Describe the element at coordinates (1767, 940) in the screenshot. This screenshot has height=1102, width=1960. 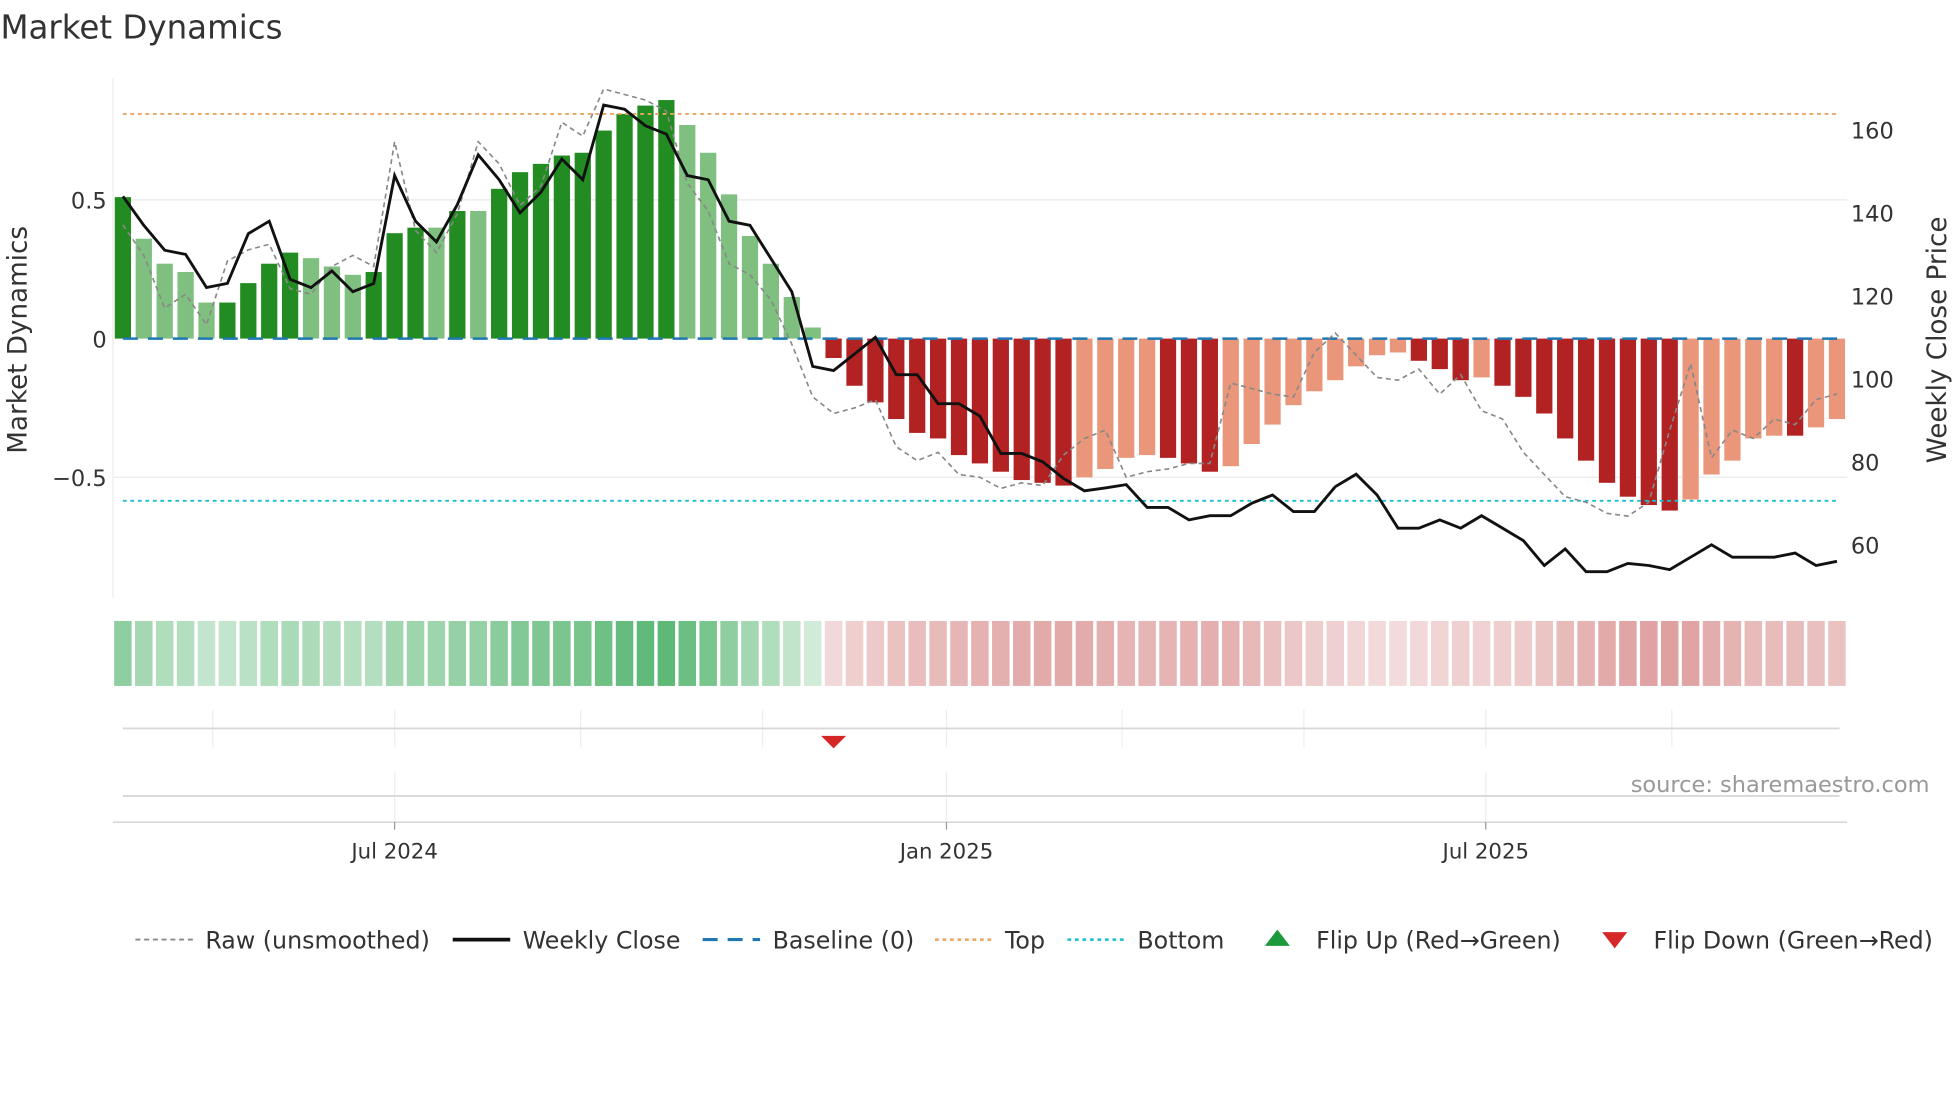
I see `legend-item-flipdown: Flip Down (Green→Red)` at that location.